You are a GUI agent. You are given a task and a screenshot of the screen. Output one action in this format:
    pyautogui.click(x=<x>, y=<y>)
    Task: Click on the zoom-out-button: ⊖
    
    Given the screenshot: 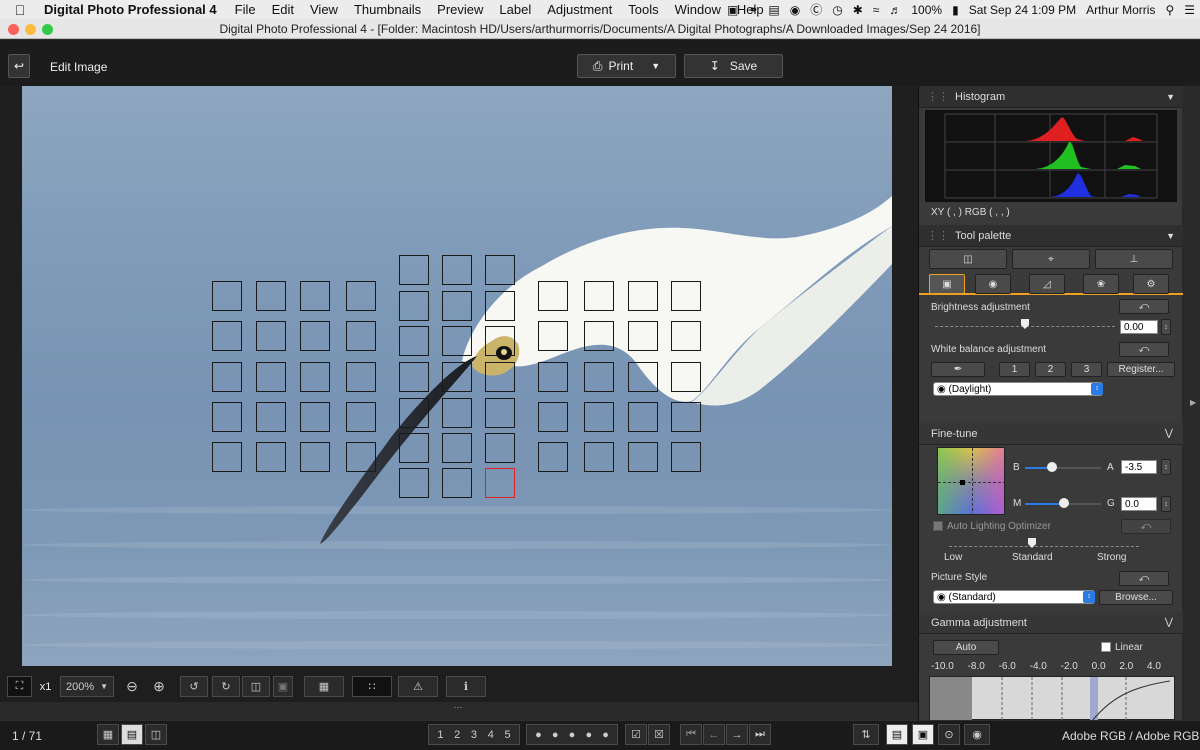 What is the action you would take?
    pyautogui.click(x=132, y=686)
    